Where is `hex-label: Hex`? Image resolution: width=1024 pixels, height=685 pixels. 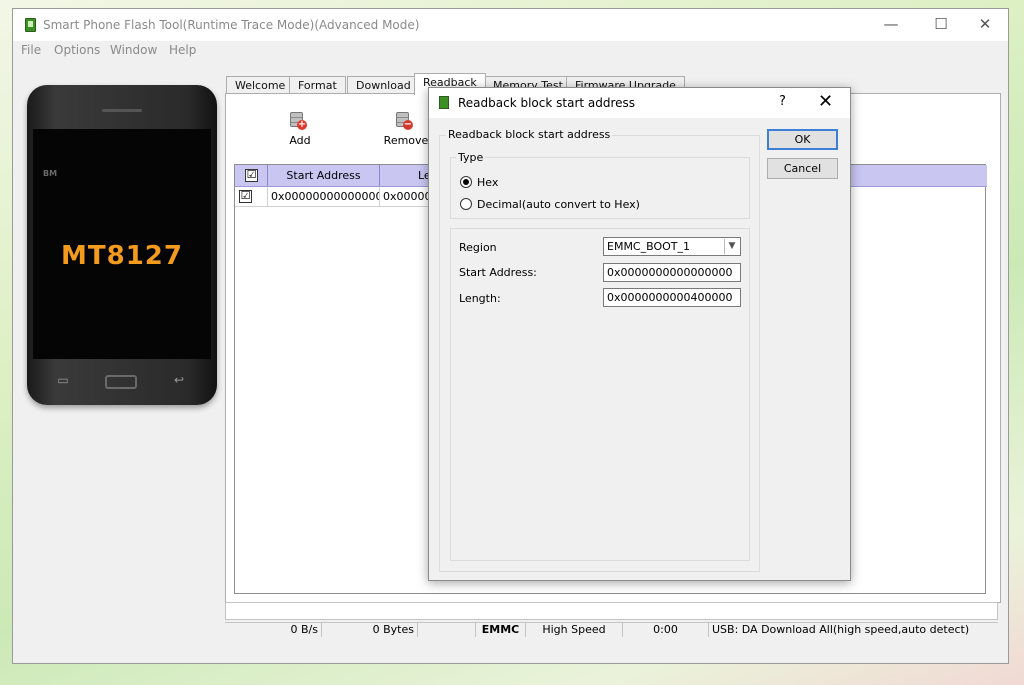
hex-label: Hex is located at coordinates (487, 182).